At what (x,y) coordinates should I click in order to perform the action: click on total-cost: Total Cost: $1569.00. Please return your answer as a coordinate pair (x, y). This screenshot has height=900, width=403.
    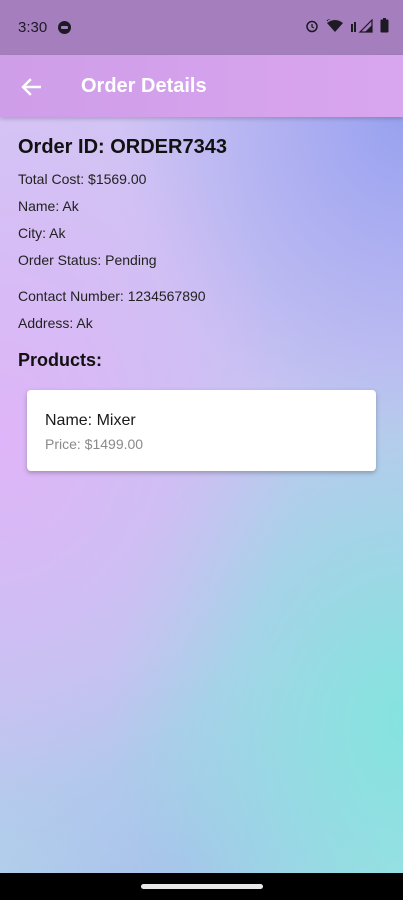
    Looking at the image, I should click on (82, 179).